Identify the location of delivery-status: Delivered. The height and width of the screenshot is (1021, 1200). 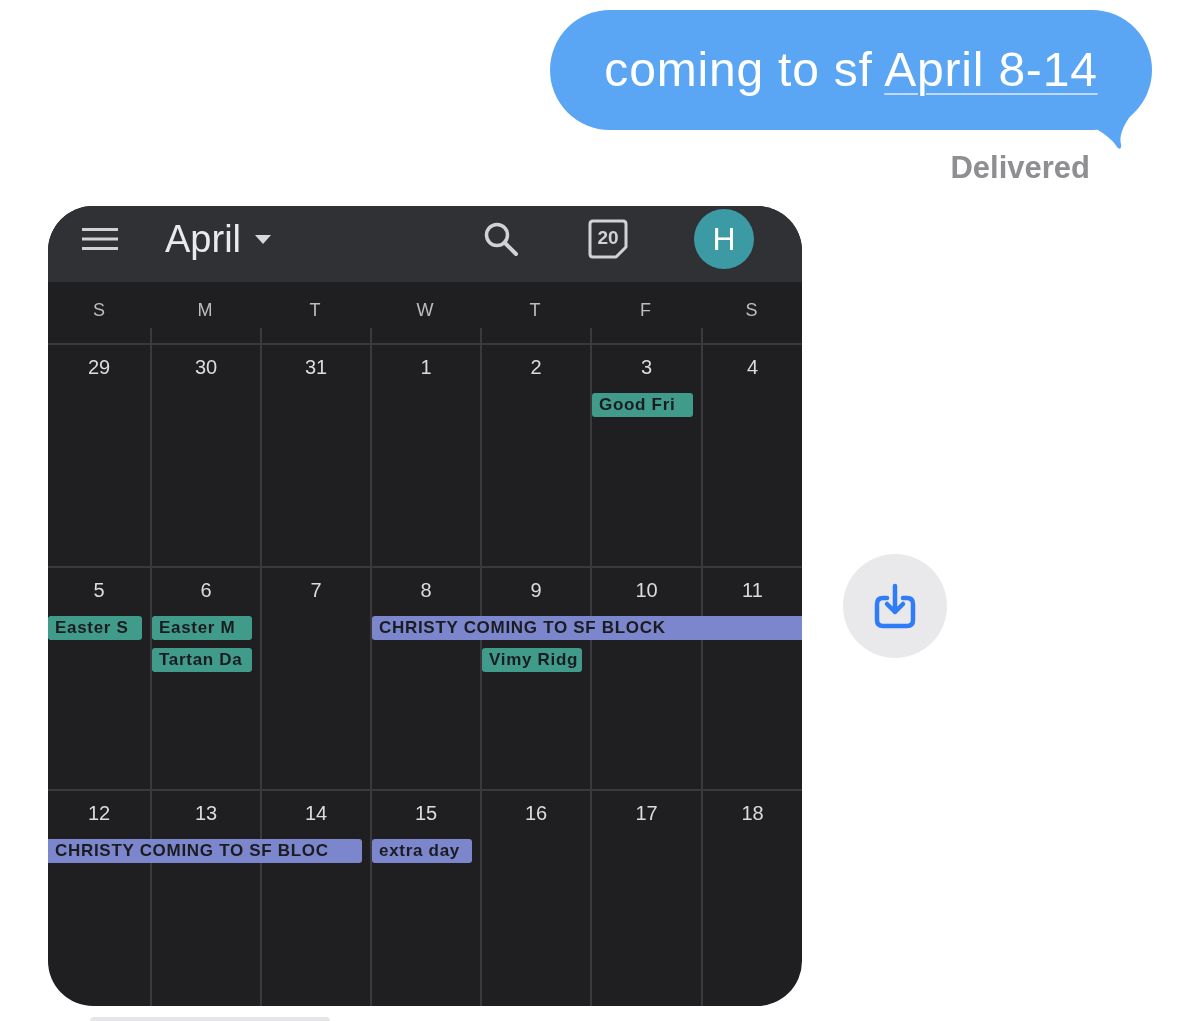
(1020, 168).